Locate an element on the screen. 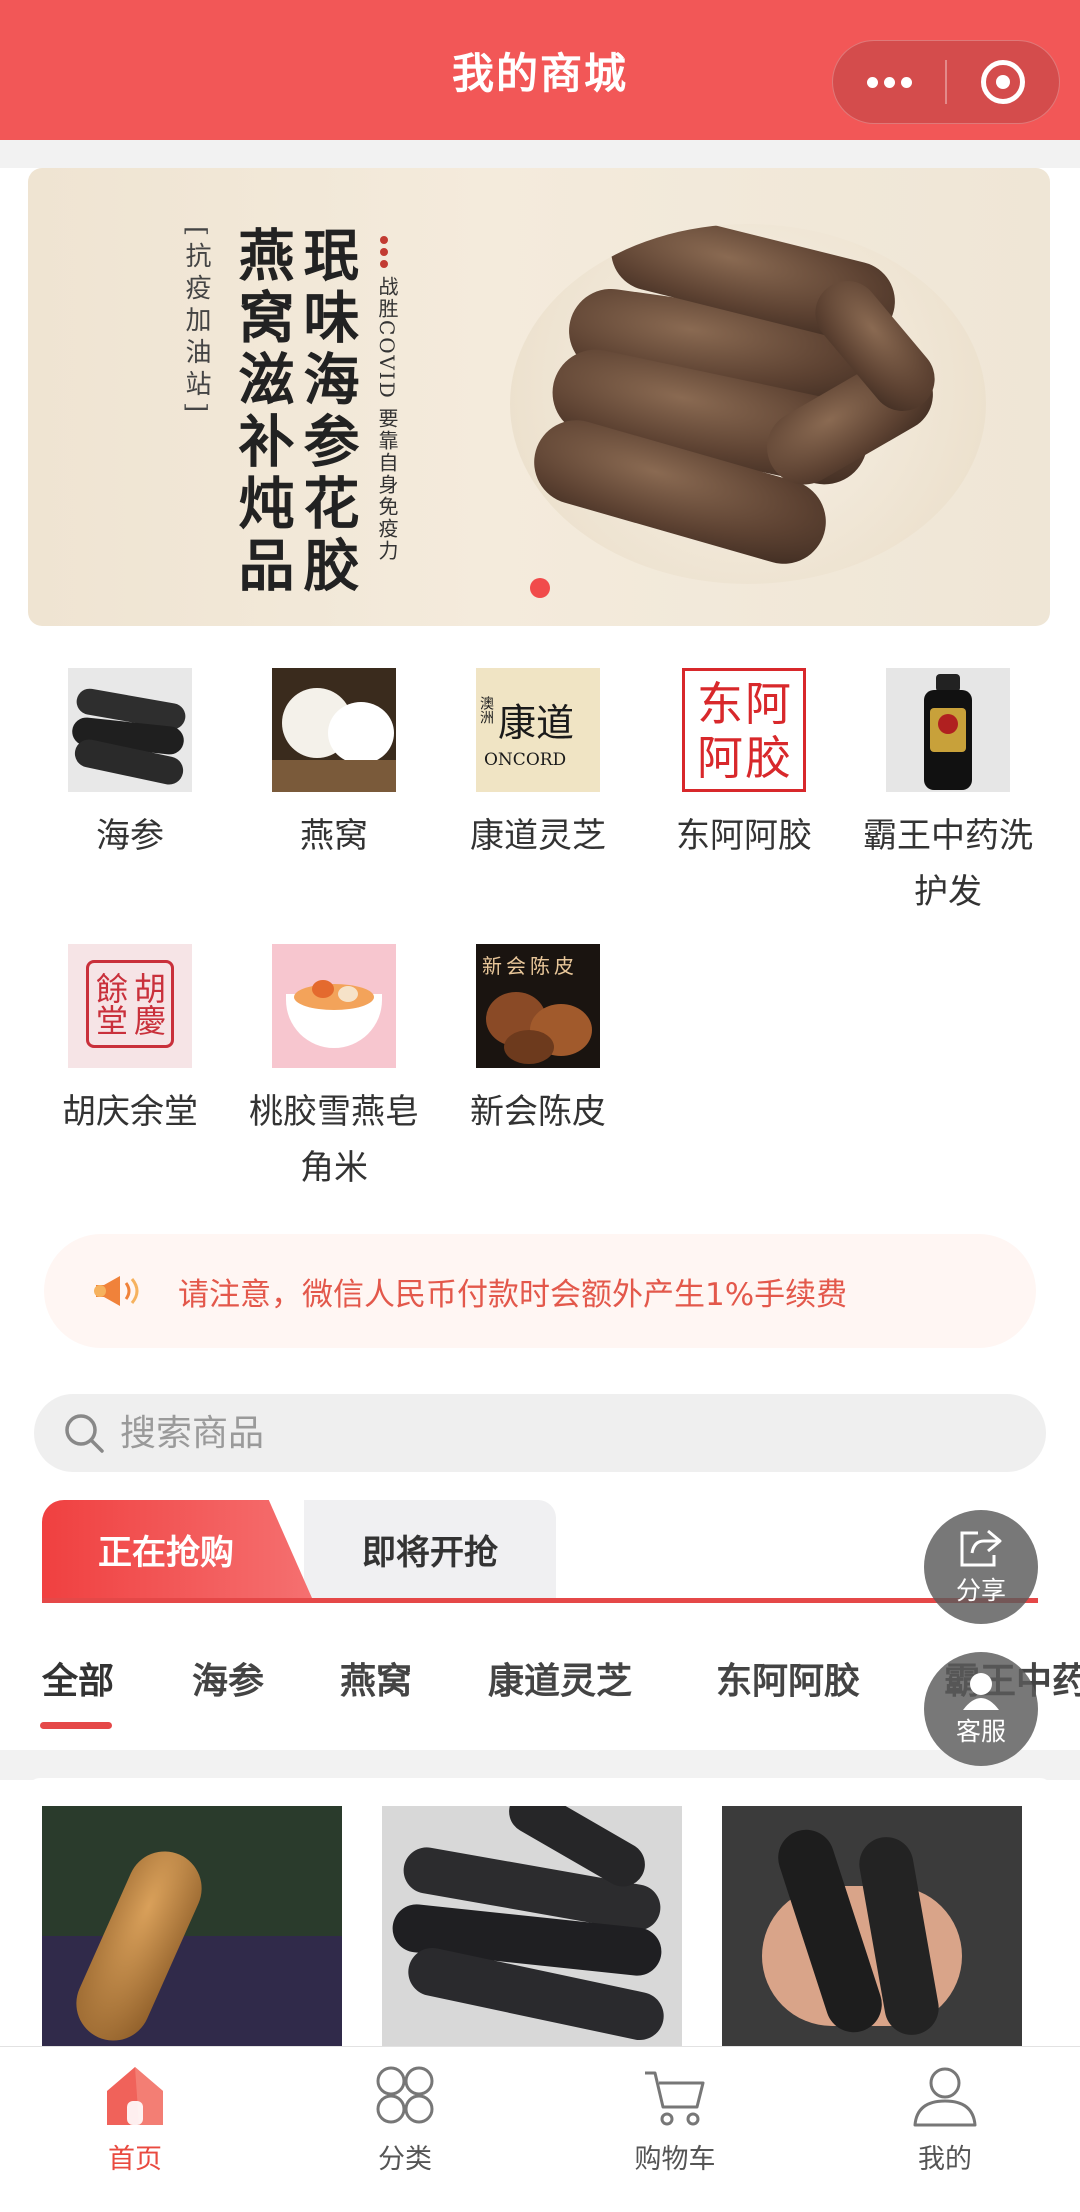  search-input is located at coordinates (520, 1433).